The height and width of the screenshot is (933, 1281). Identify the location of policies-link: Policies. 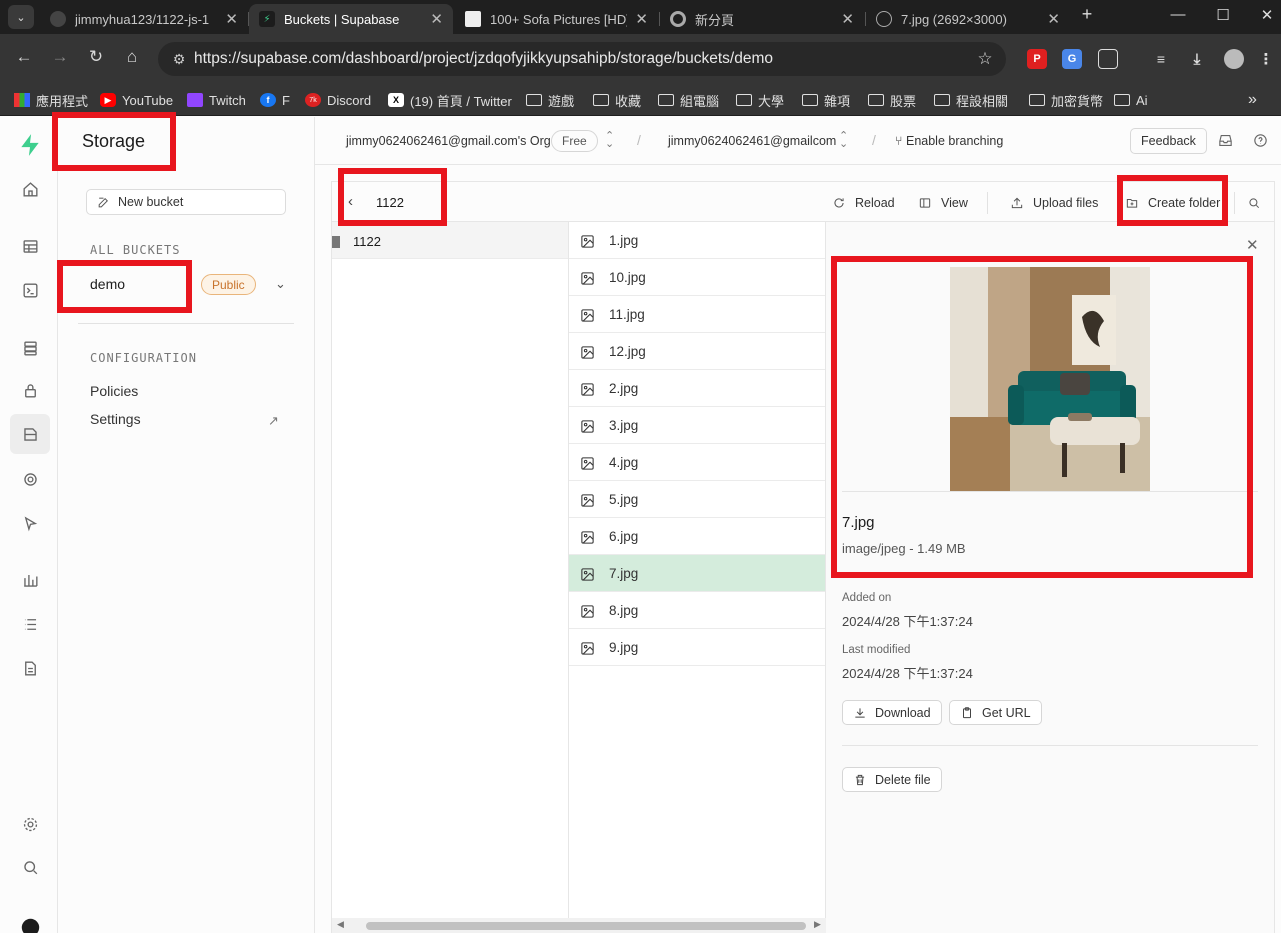
(114, 391).